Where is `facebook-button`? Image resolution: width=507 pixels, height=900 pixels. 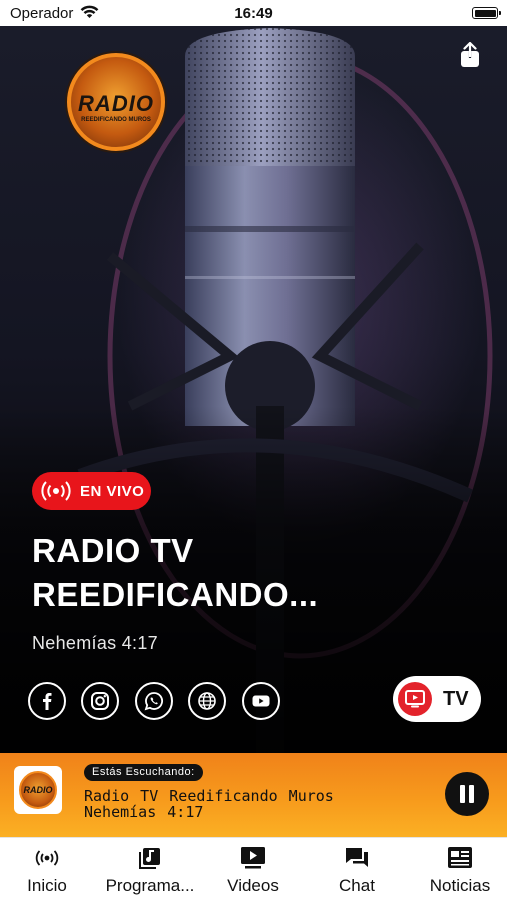
facebook-button is located at coordinates (47, 701).